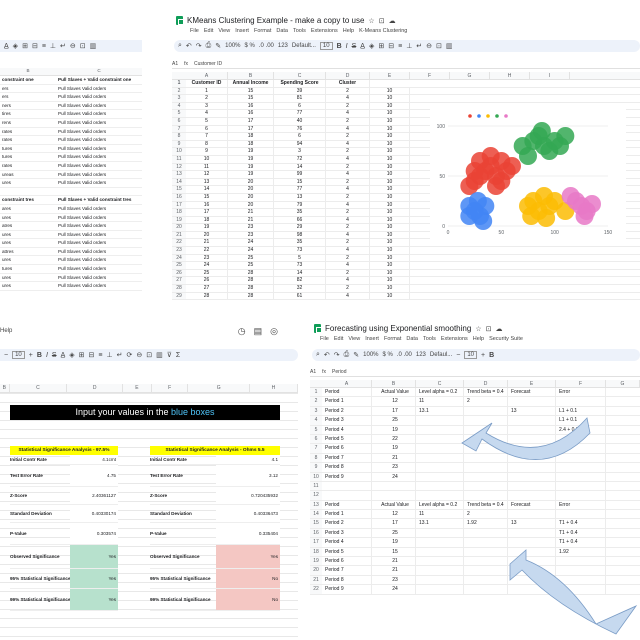 The height and width of the screenshot is (640, 640). Describe the element at coordinates (347, 542) in the screenshot. I see `cell: Period 4` at that location.